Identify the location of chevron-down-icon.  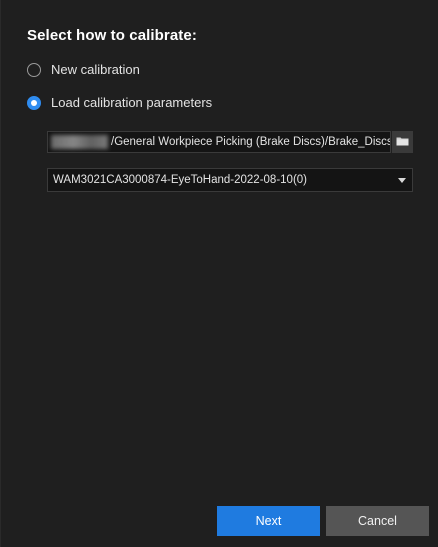
(402, 180).